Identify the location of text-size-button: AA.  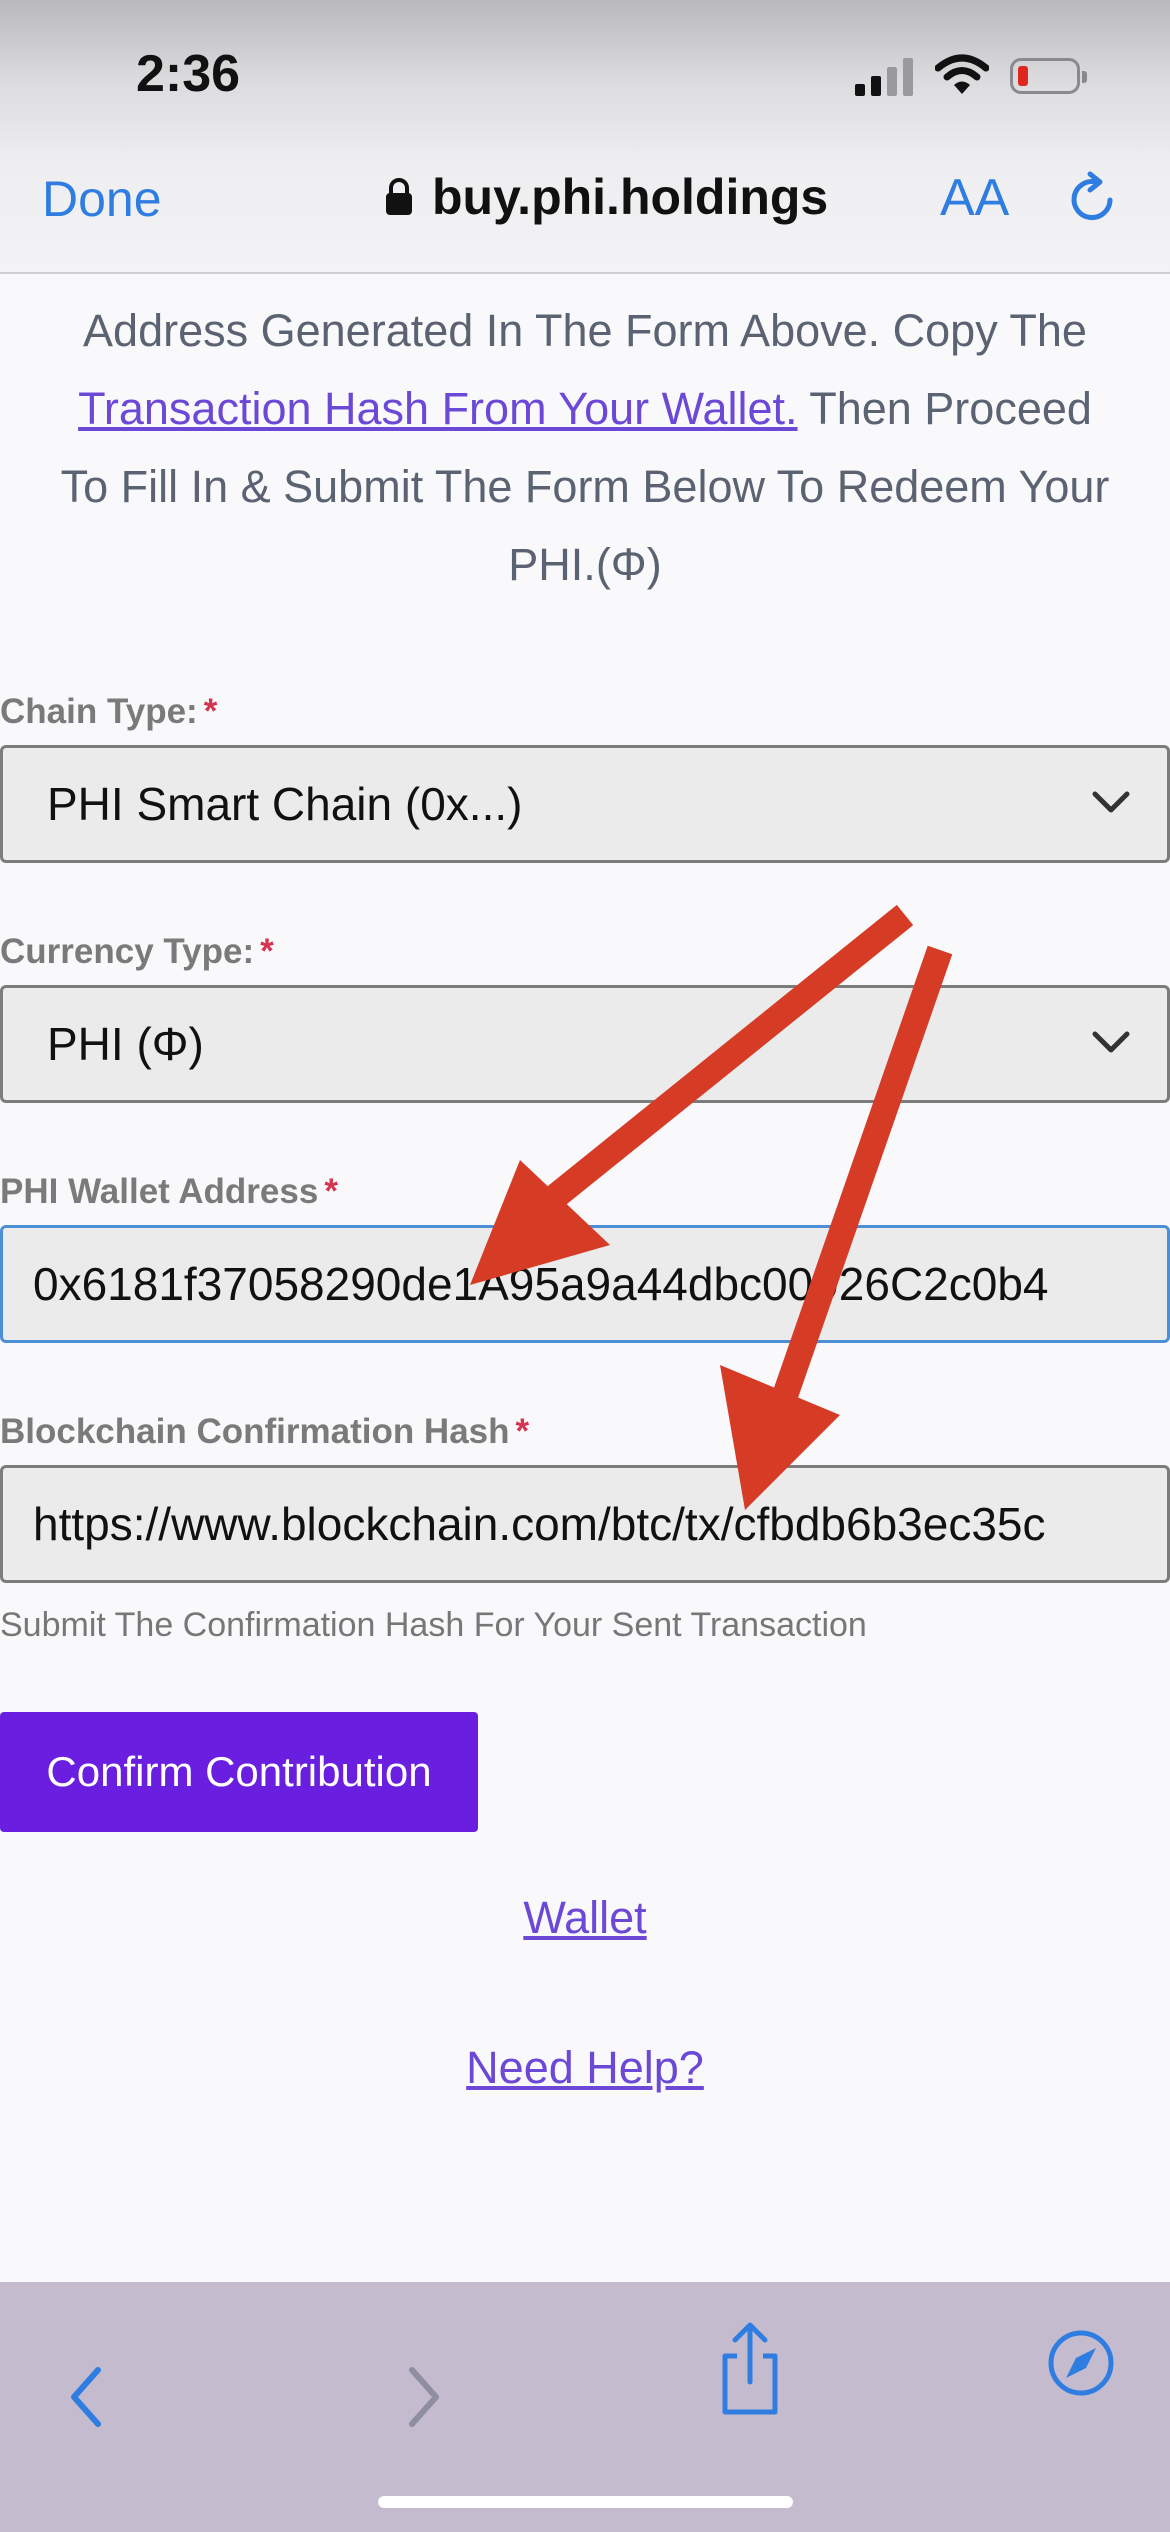
(974, 198).